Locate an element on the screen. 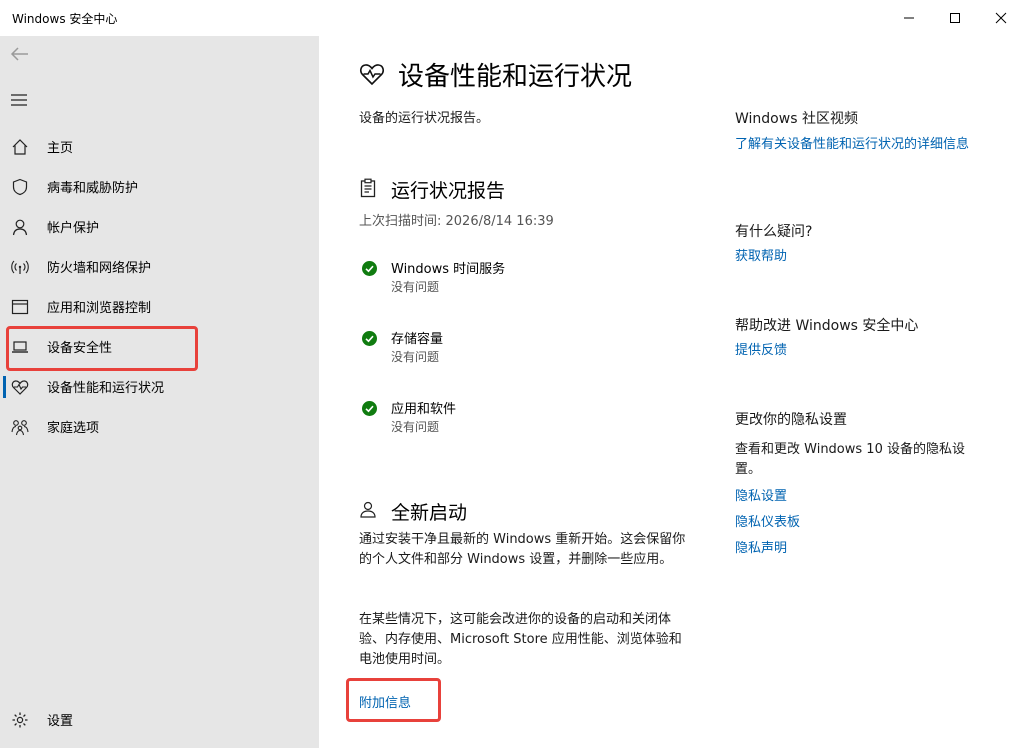 Image resolution: width=1023 pixels, height=748 pixels. minimize-button is located at coordinates (909, 18).